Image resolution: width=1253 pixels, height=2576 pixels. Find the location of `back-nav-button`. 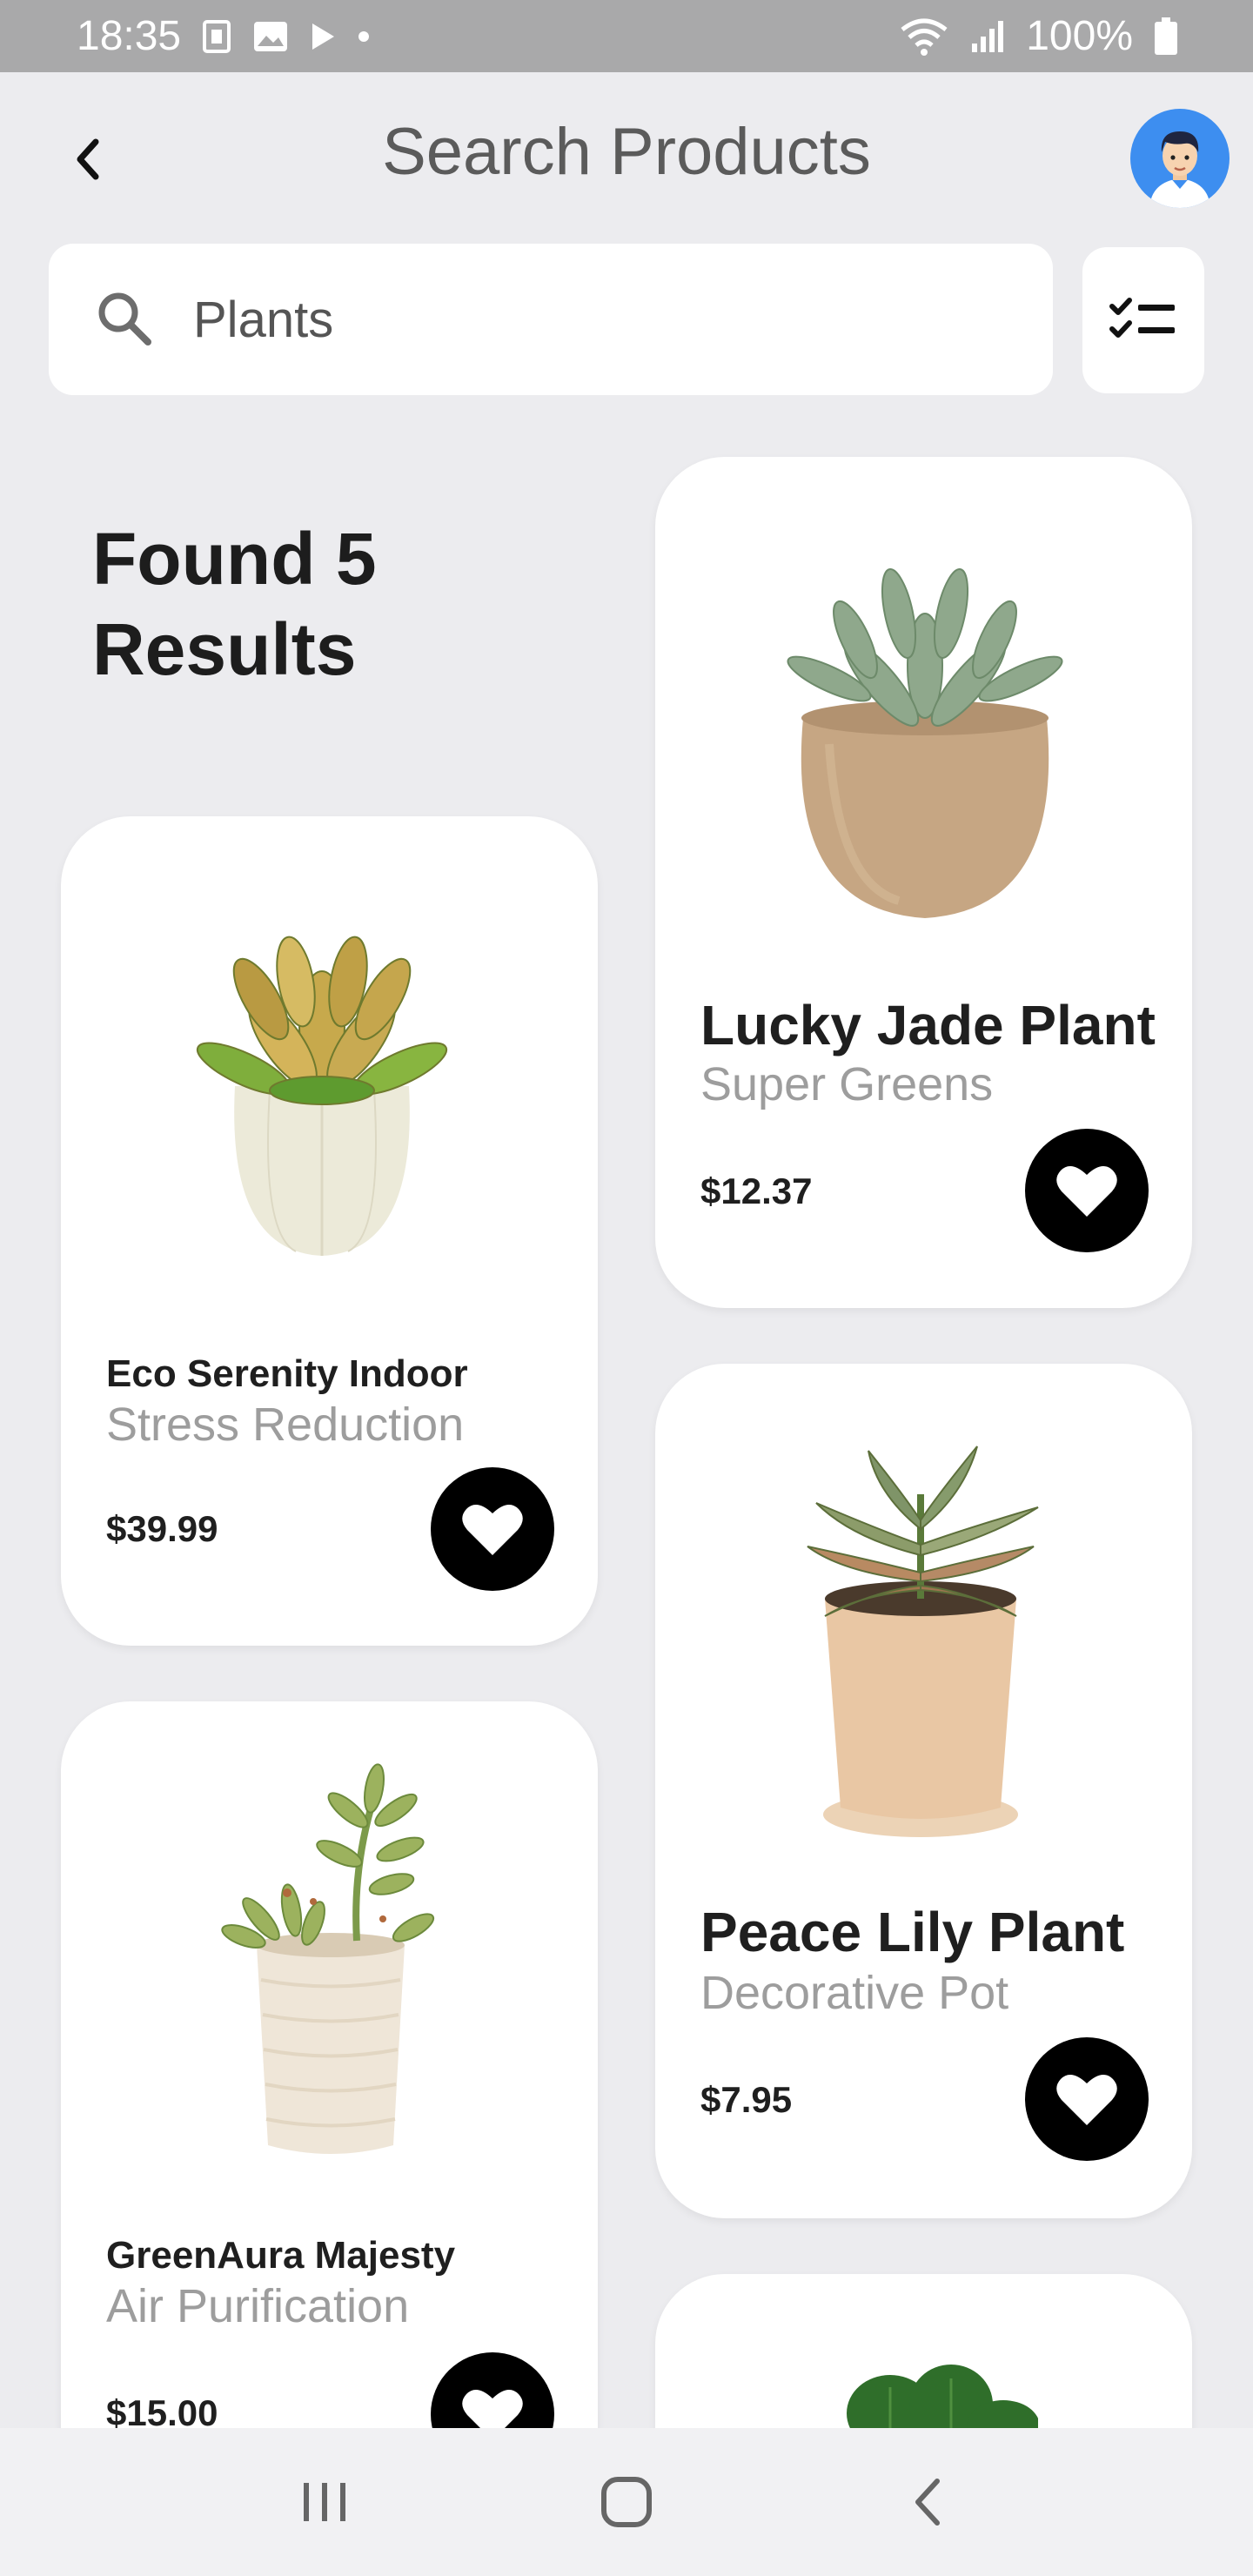

back-nav-button is located at coordinates (928, 2502).